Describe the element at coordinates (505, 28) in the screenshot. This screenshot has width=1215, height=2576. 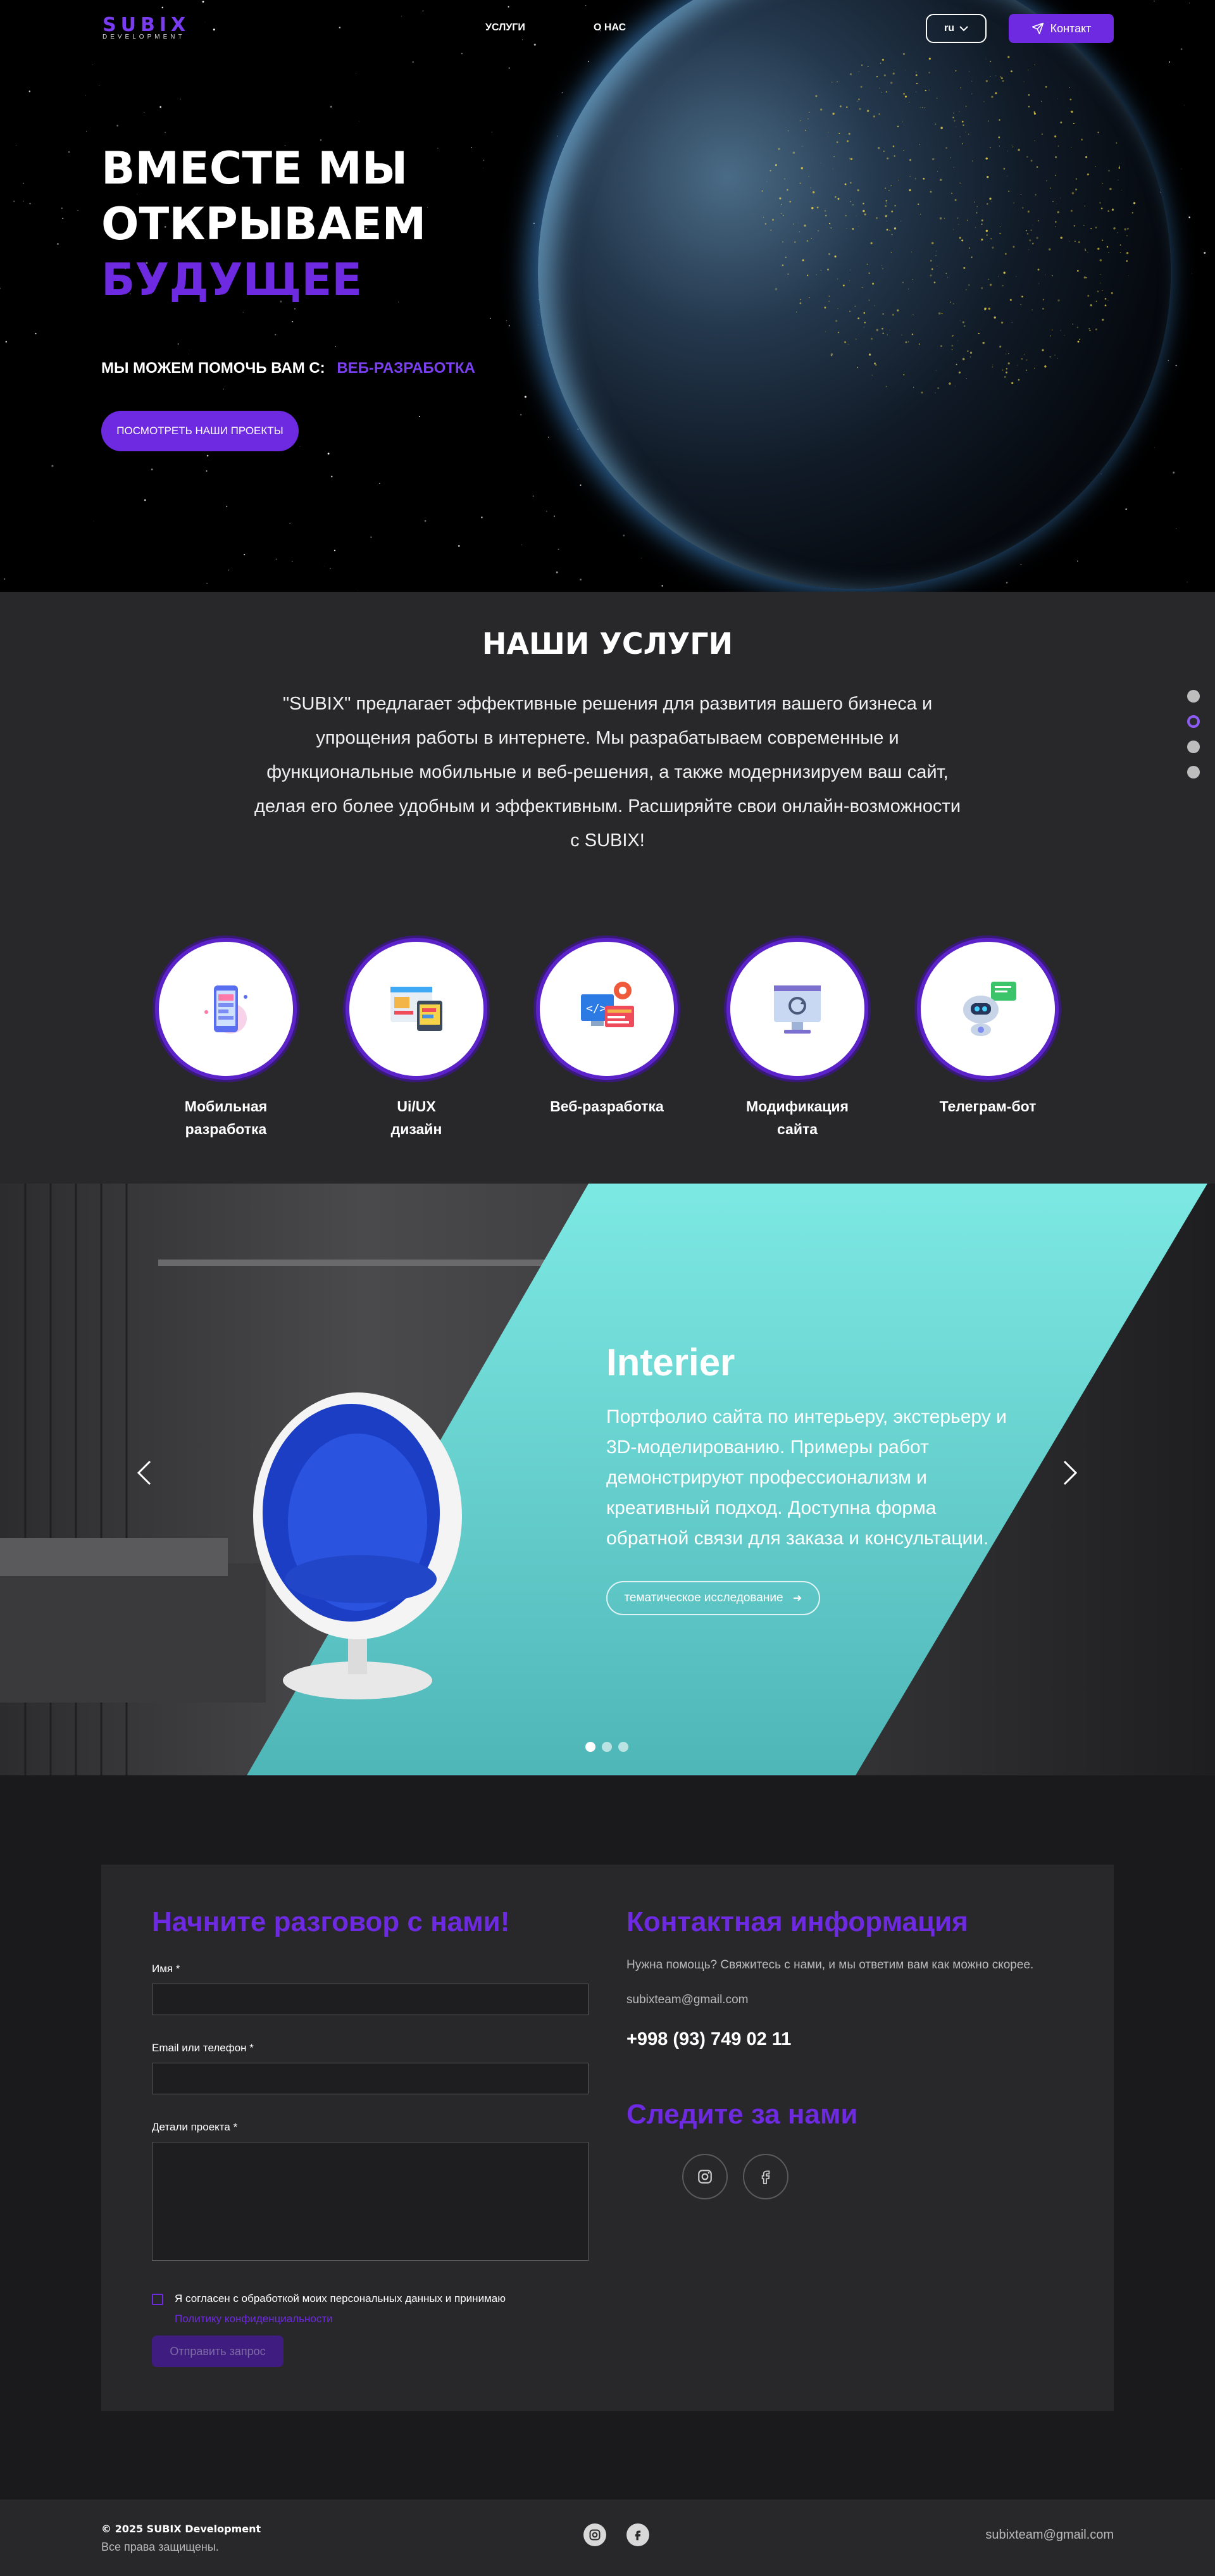
I see `nav-services: УСЛУГИ` at that location.